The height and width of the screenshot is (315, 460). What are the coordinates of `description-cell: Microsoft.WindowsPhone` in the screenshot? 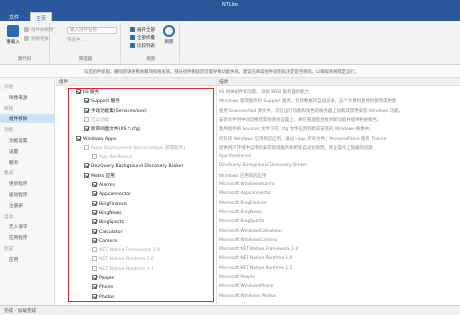 It's located at (246, 287).